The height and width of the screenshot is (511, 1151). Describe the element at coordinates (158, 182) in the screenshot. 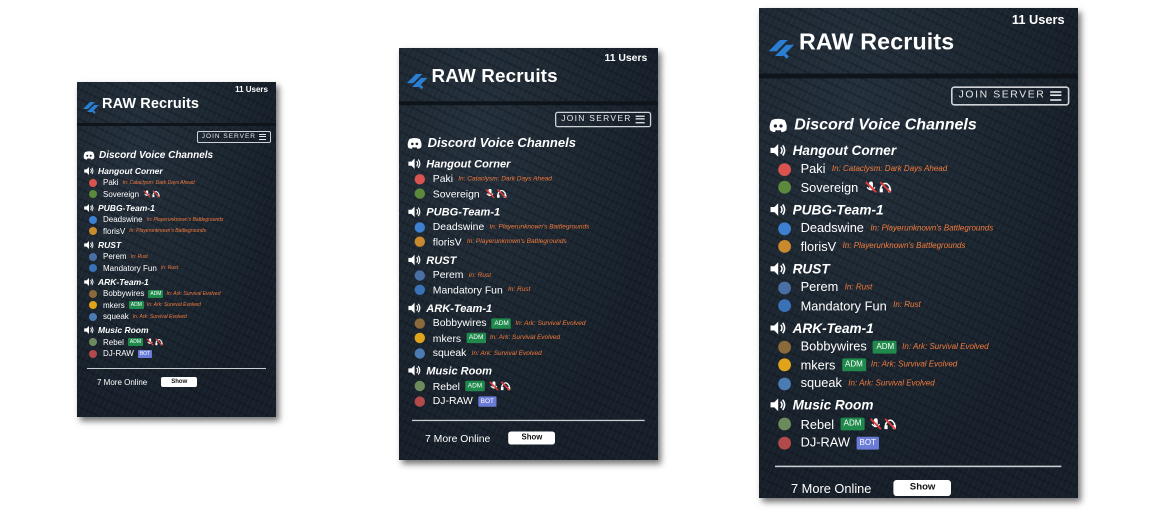

I see `member-game: In: Cataclysm: Dark Days Ahead` at that location.